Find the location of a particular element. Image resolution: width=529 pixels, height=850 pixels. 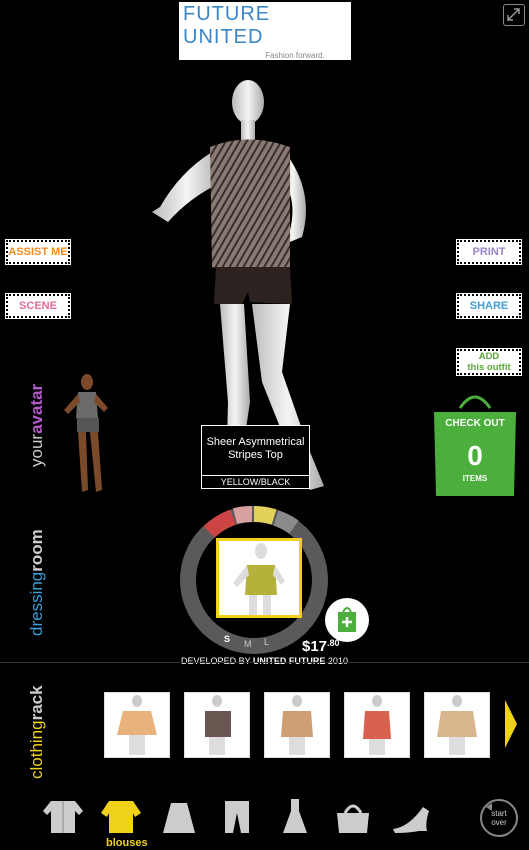

dressing-room-suffix: room is located at coordinates (36, 550).